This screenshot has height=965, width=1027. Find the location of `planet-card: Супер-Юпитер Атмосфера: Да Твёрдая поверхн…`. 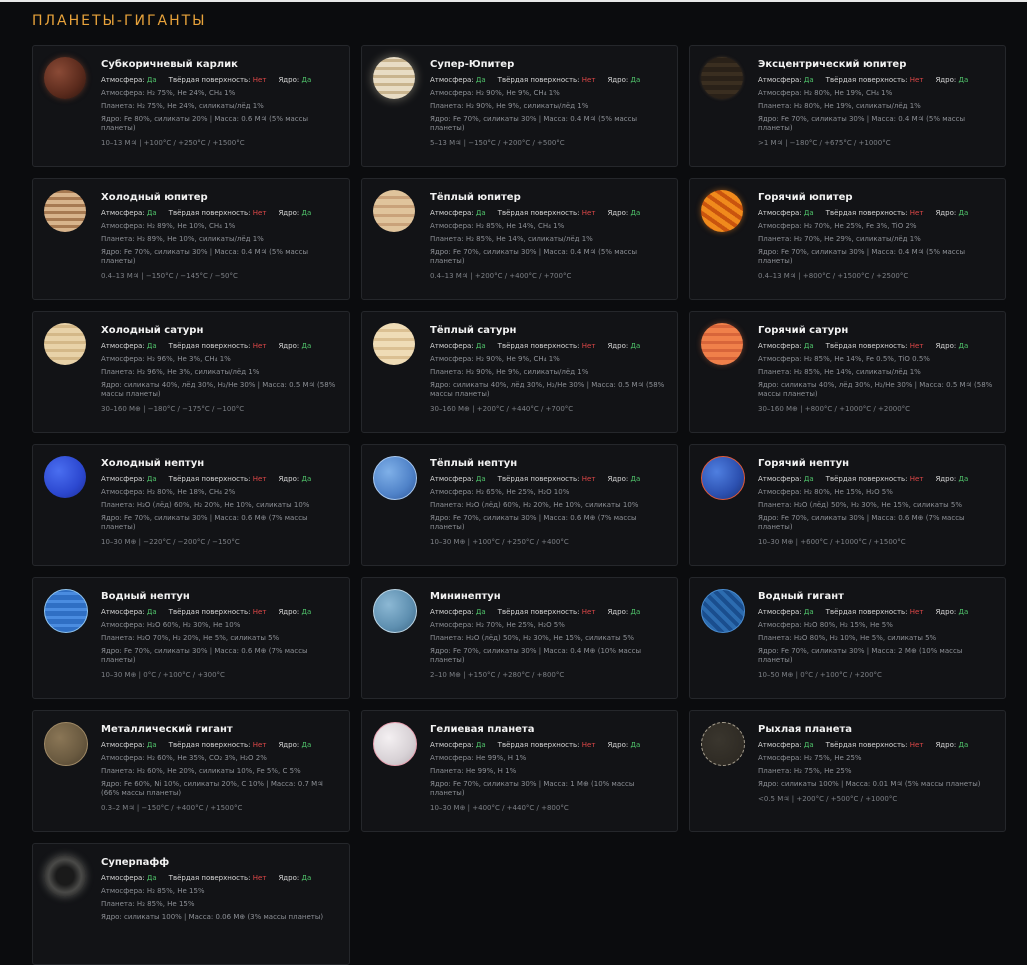

planet-card: Супер-Юпитер Атмосфера: Да Твёрдая поверхн… is located at coordinates (519, 106).